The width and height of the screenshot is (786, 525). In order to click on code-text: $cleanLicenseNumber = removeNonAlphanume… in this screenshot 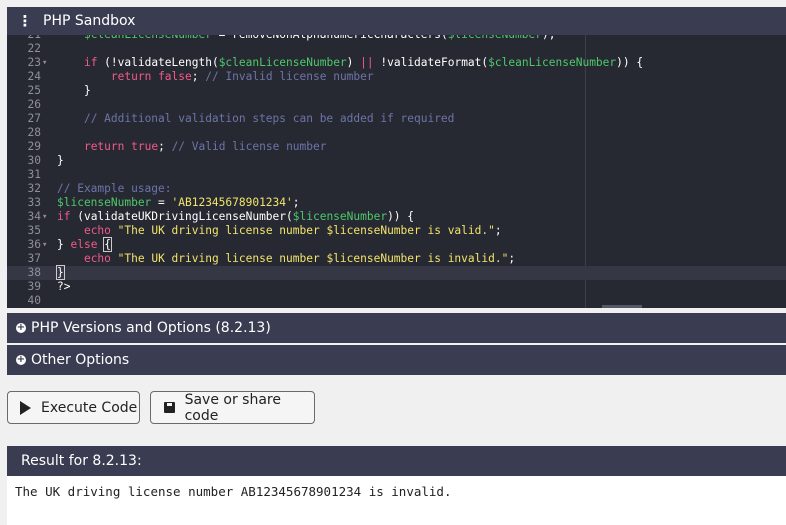, I will do `click(306, 38)`.